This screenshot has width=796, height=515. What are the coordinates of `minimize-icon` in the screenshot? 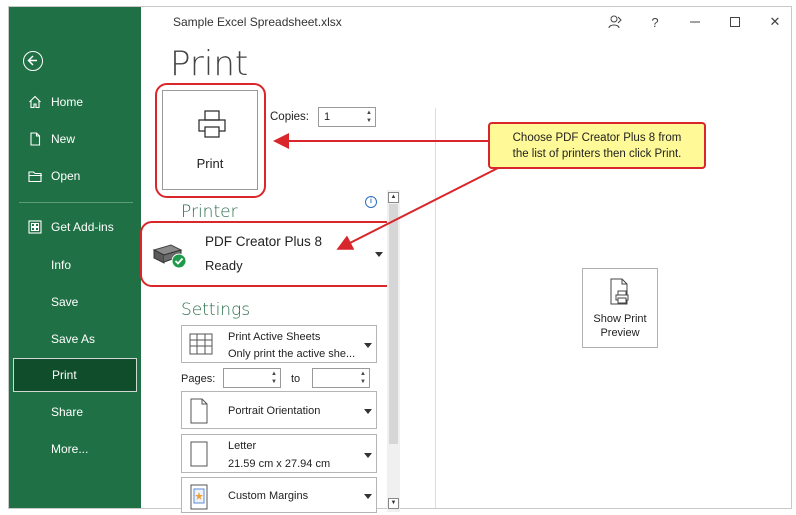 It's located at (695, 22).